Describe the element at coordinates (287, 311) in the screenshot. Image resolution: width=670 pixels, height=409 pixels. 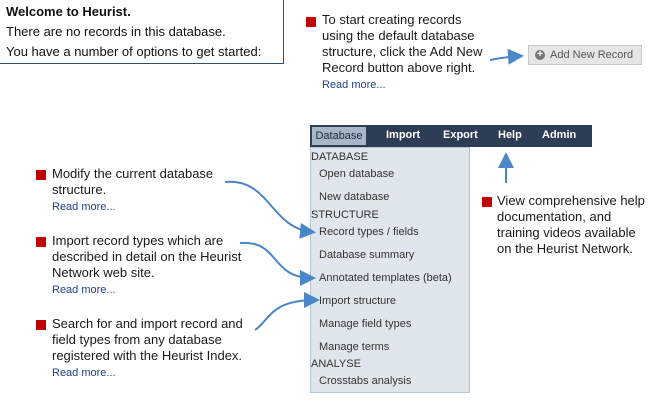
I see `arrow-to-import-structure` at that location.